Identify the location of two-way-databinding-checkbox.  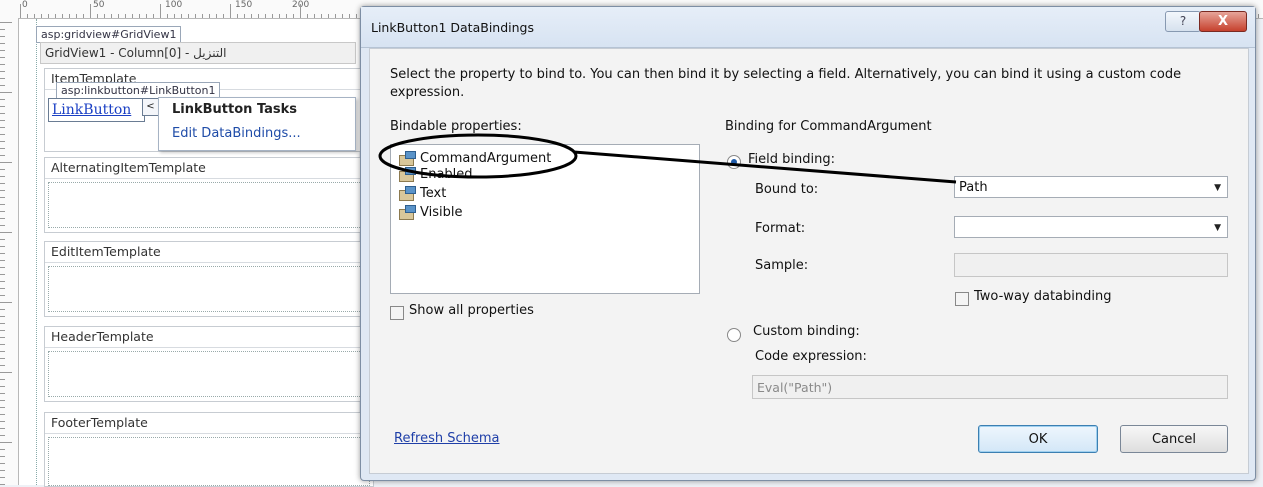
(962, 299).